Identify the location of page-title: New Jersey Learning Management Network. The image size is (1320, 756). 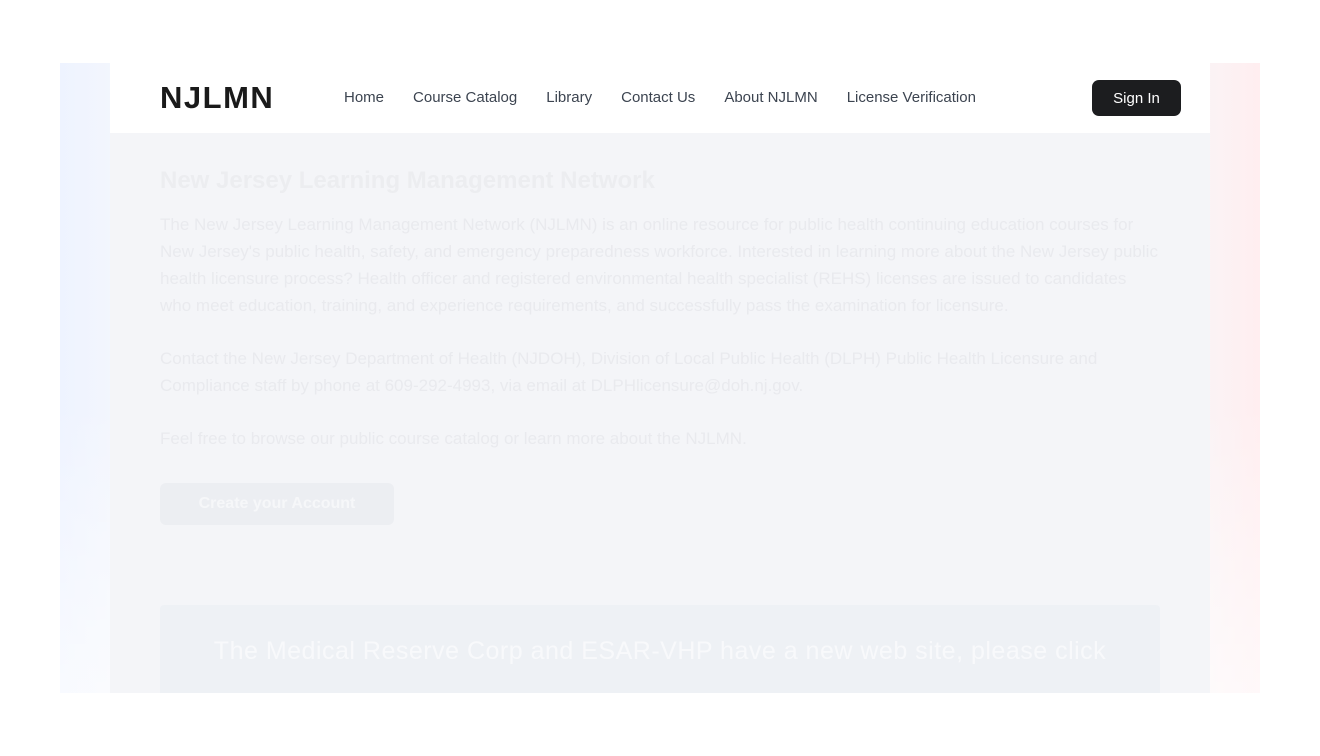
(407, 180).